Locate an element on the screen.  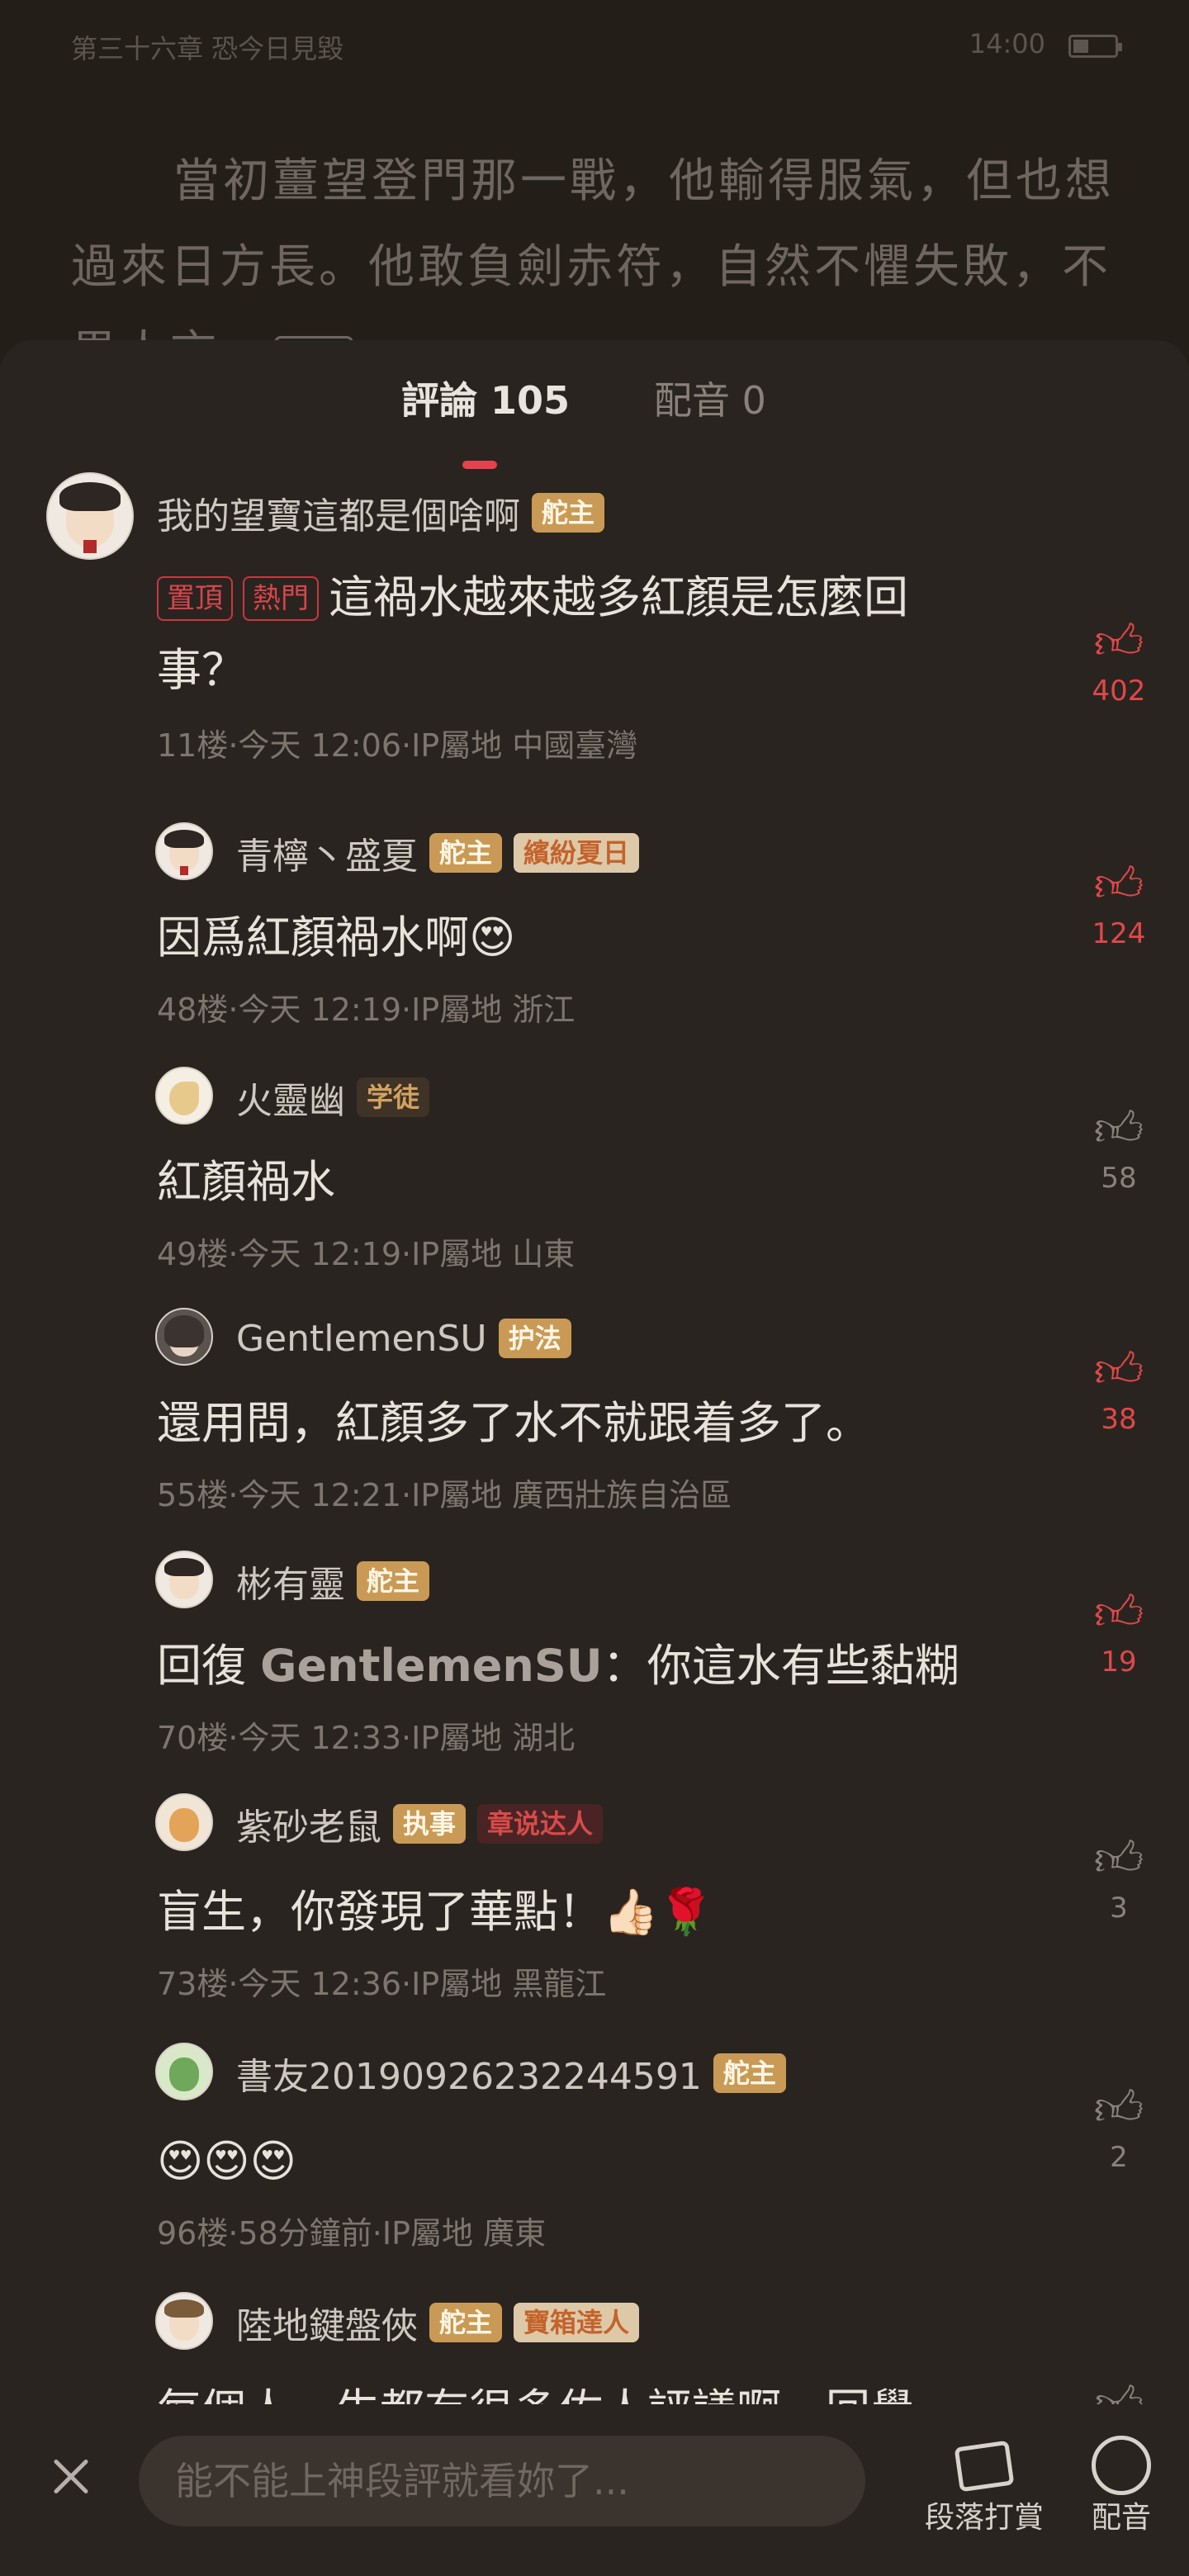
comment-text: 盲生，你發現了華點！👍🏻🌹 is located at coordinates (561, 1912).